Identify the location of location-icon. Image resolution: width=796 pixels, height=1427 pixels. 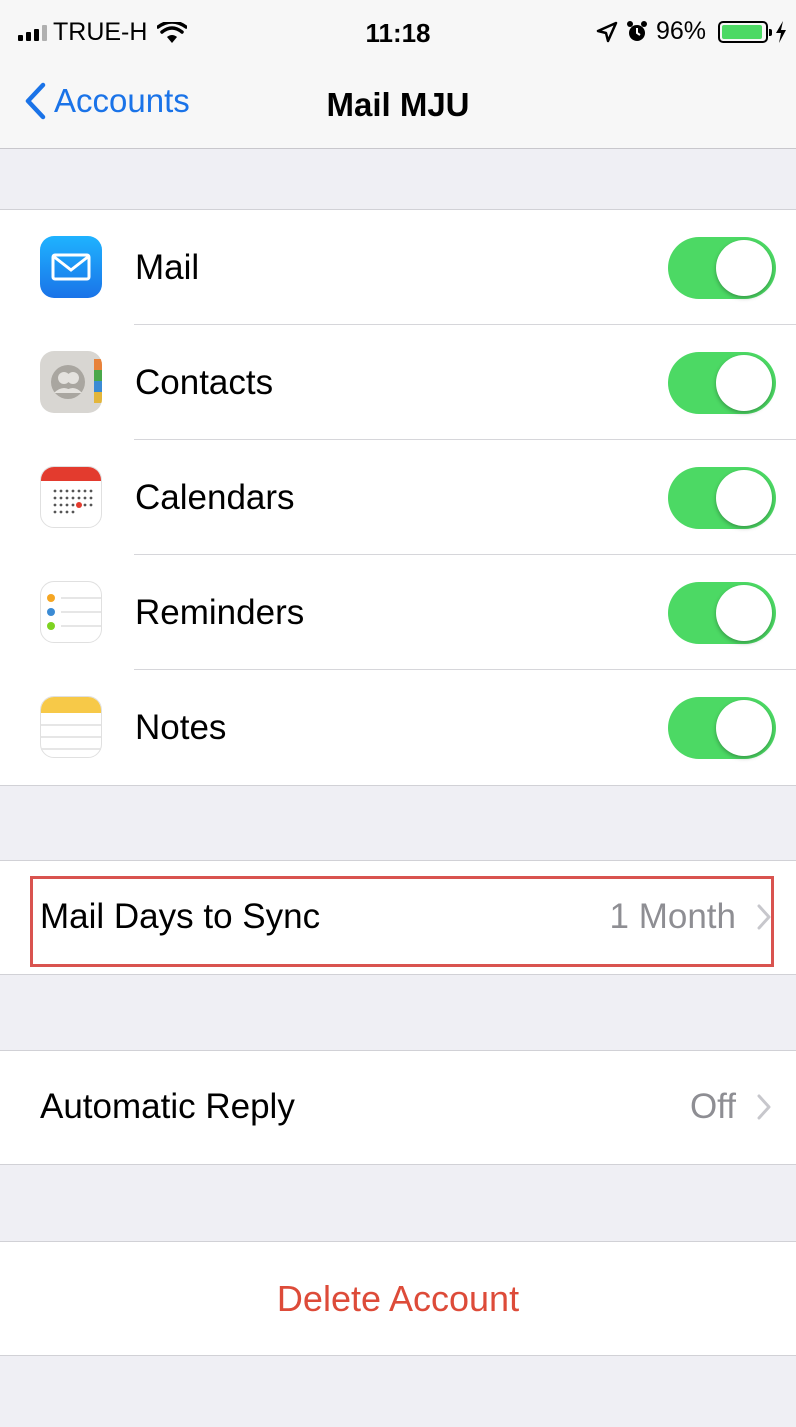
(607, 31).